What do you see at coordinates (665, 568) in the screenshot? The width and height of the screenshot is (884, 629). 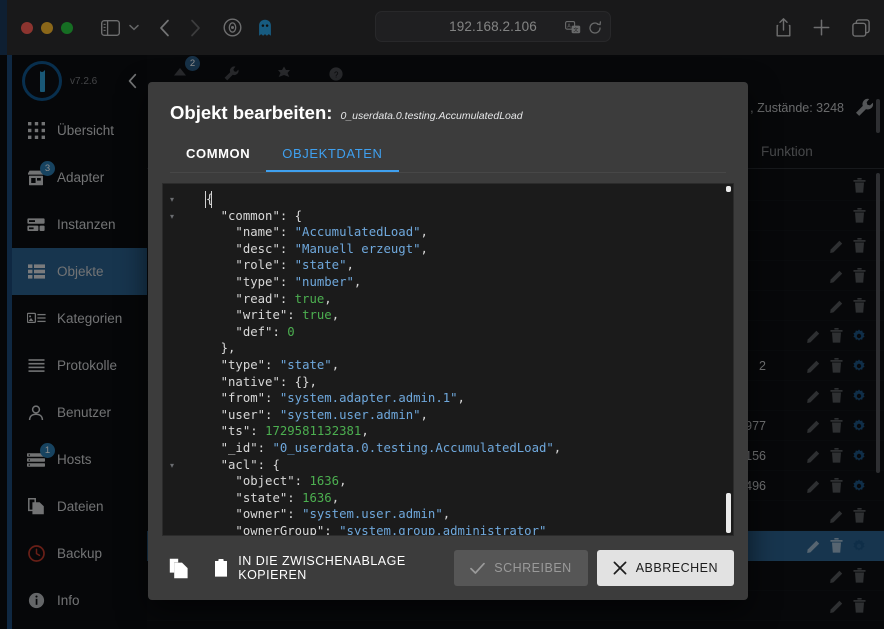 I see `cancel-button: ABBRECHEN` at bounding box center [665, 568].